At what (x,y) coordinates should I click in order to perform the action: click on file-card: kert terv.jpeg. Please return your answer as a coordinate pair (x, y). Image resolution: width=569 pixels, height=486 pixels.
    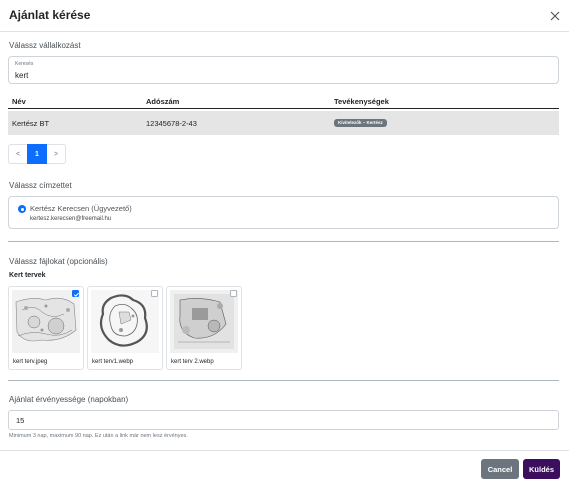
    Looking at the image, I should click on (46, 328).